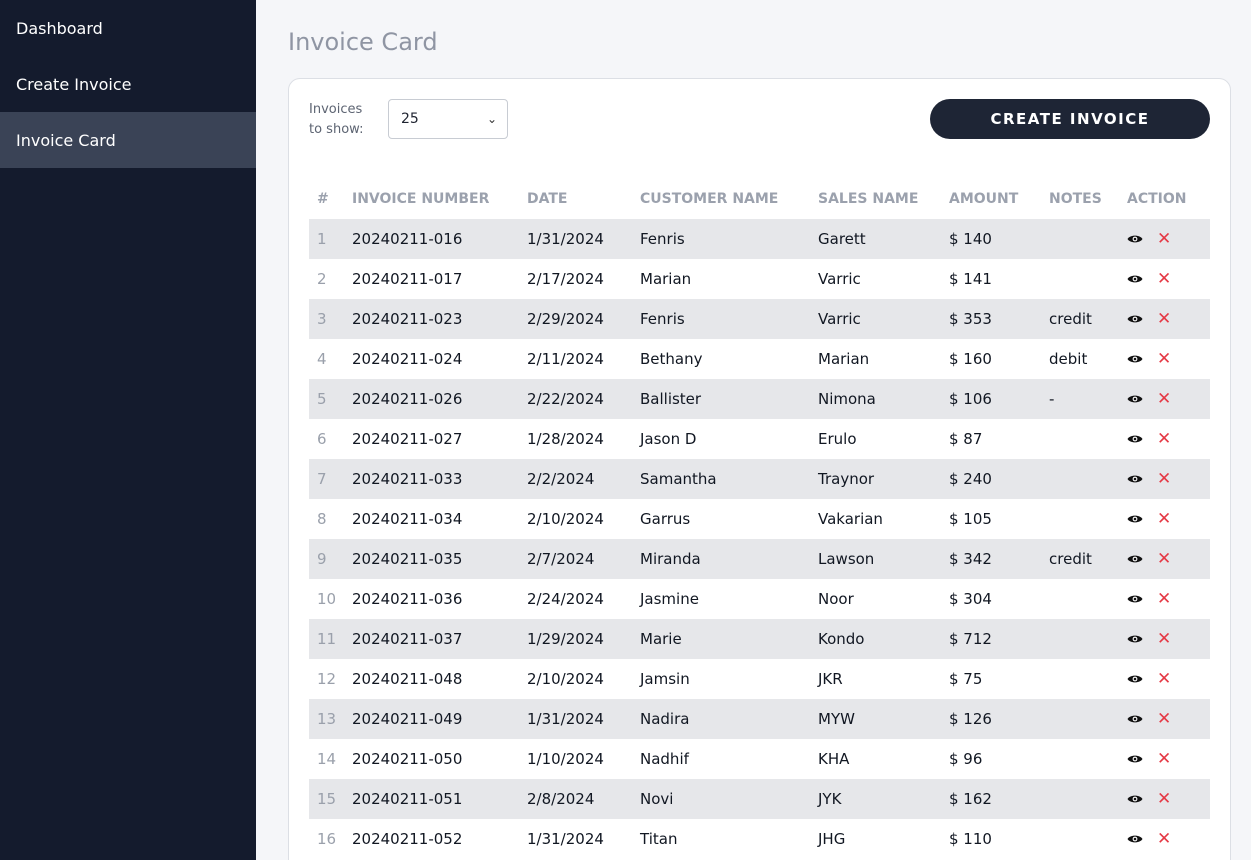 This screenshot has height=860, width=1251. Describe the element at coordinates (561, 799) in the screenshot. I see `date-cell: 2/8/2024` at that location.